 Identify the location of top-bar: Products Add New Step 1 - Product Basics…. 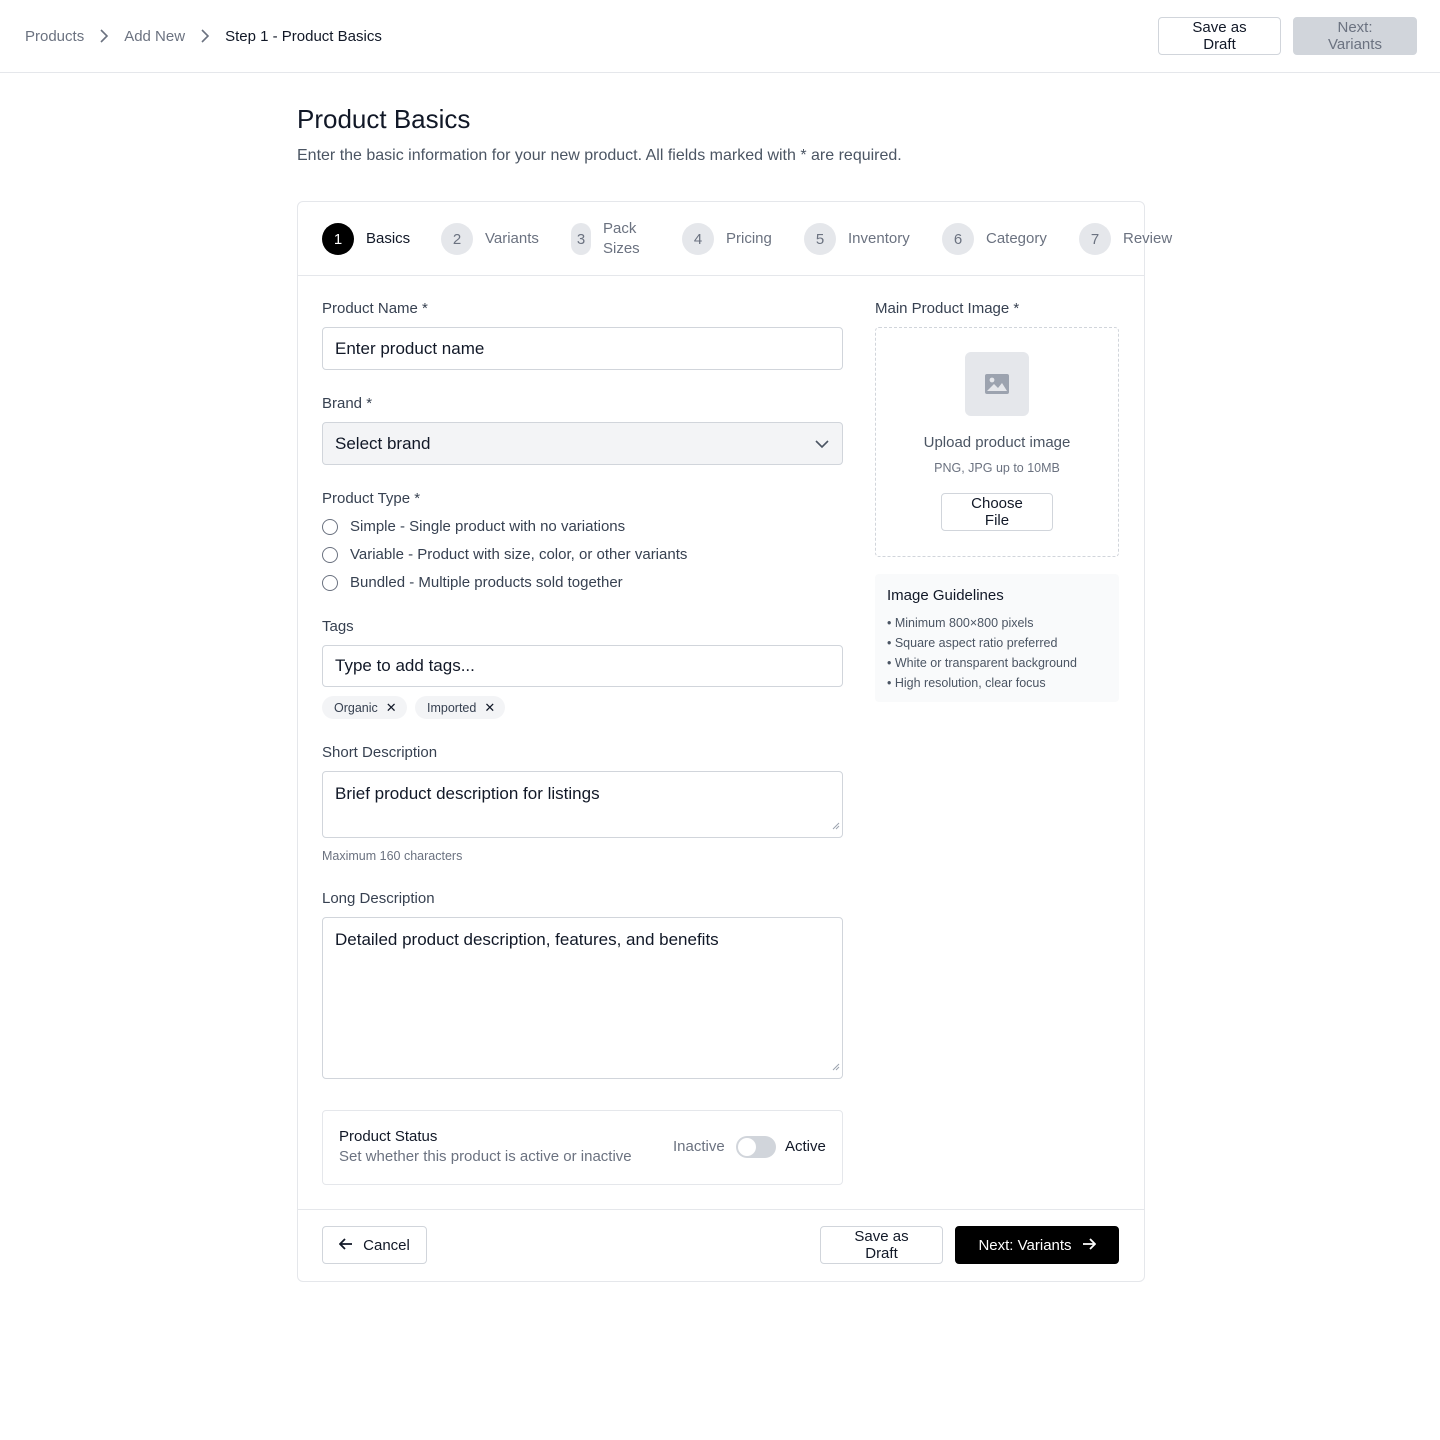
(720, 36).